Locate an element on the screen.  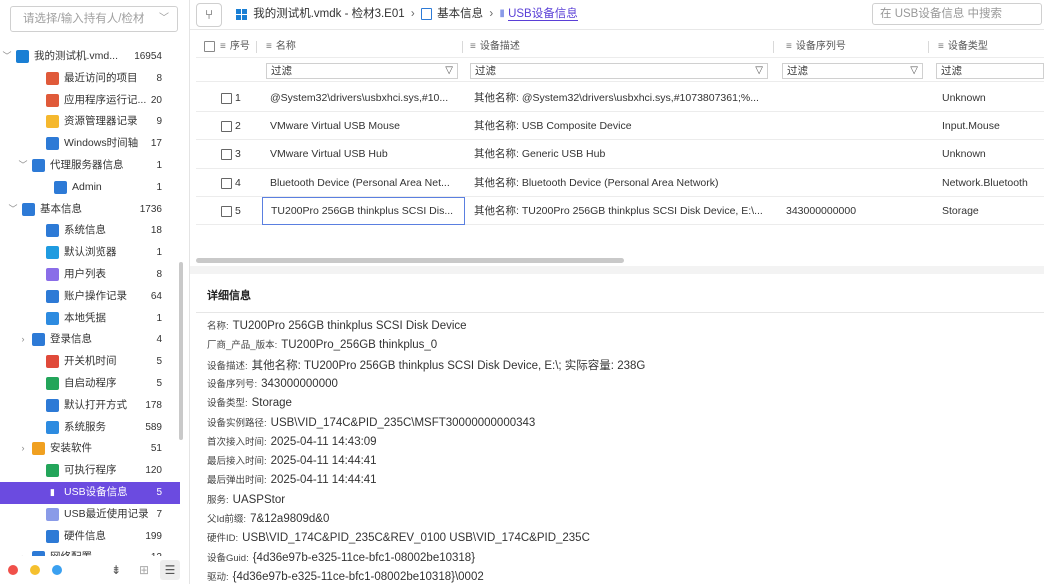
collapse-icon: ⇟ is located at coordinates (116, 570).